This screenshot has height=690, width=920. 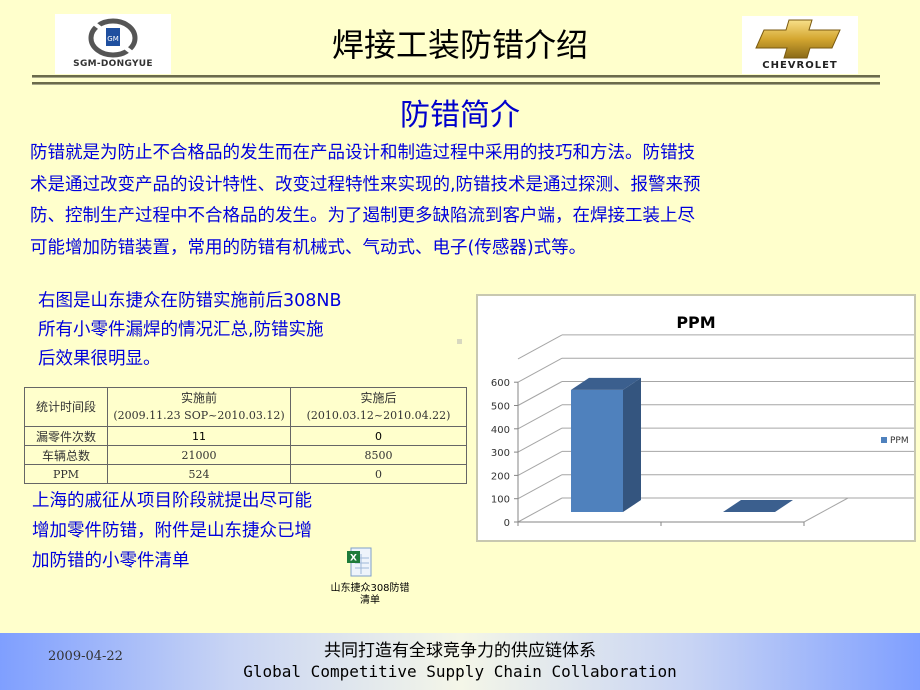 What do you see at coordinates (66, 407) in the screenshot?
I see `header-cell-period: 统计时间段` at bounding box center [66, 407].